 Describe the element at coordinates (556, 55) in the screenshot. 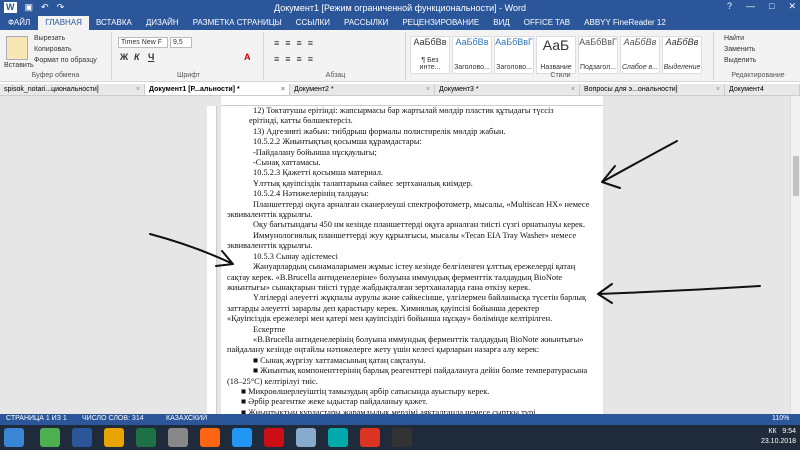

I see `style-title: АаБ Название` at that location.